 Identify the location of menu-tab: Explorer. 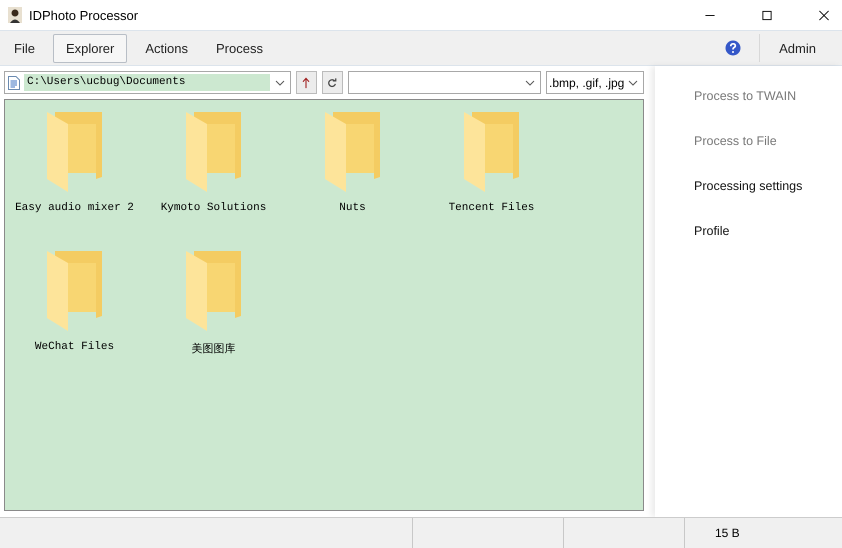
(90, 48).